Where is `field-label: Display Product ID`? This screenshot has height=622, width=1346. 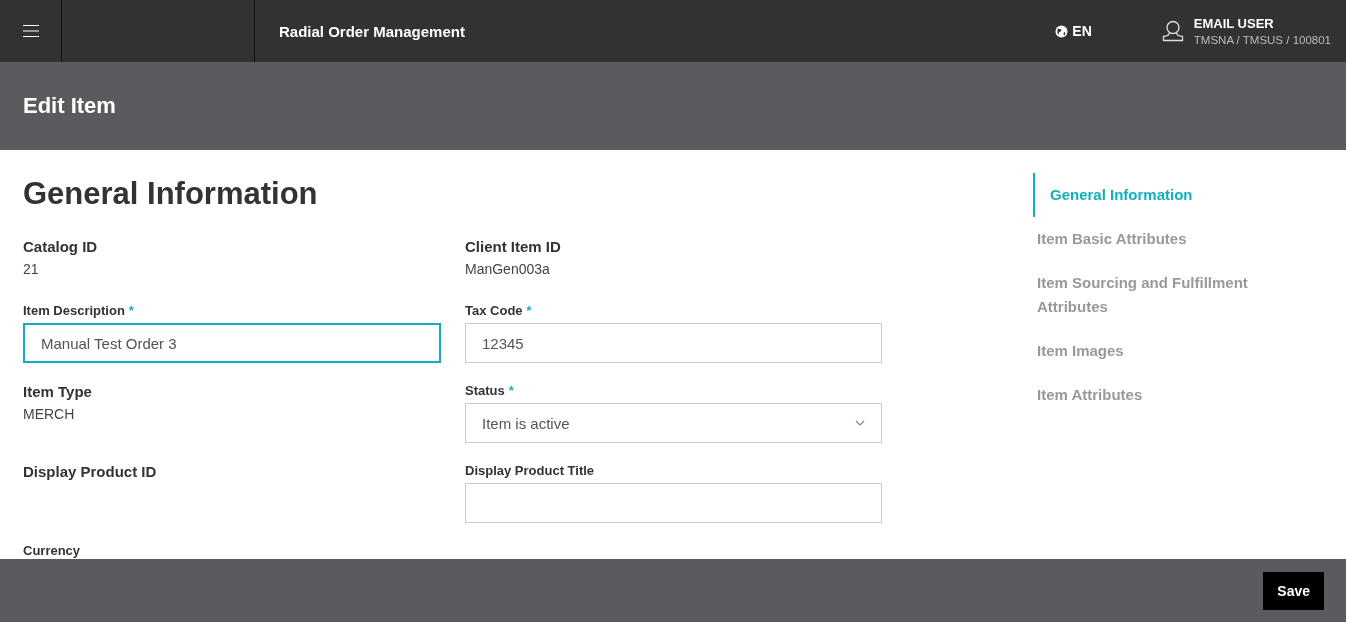 field-label: Display Product ID is located at coordinates (90, 471).